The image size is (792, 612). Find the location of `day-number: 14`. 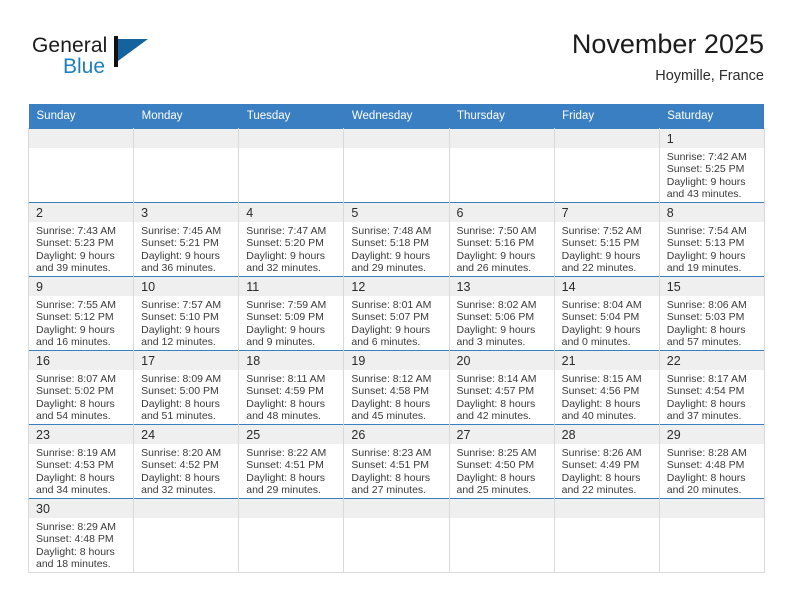

day-number: 14 is located at coordinates (568, 287).